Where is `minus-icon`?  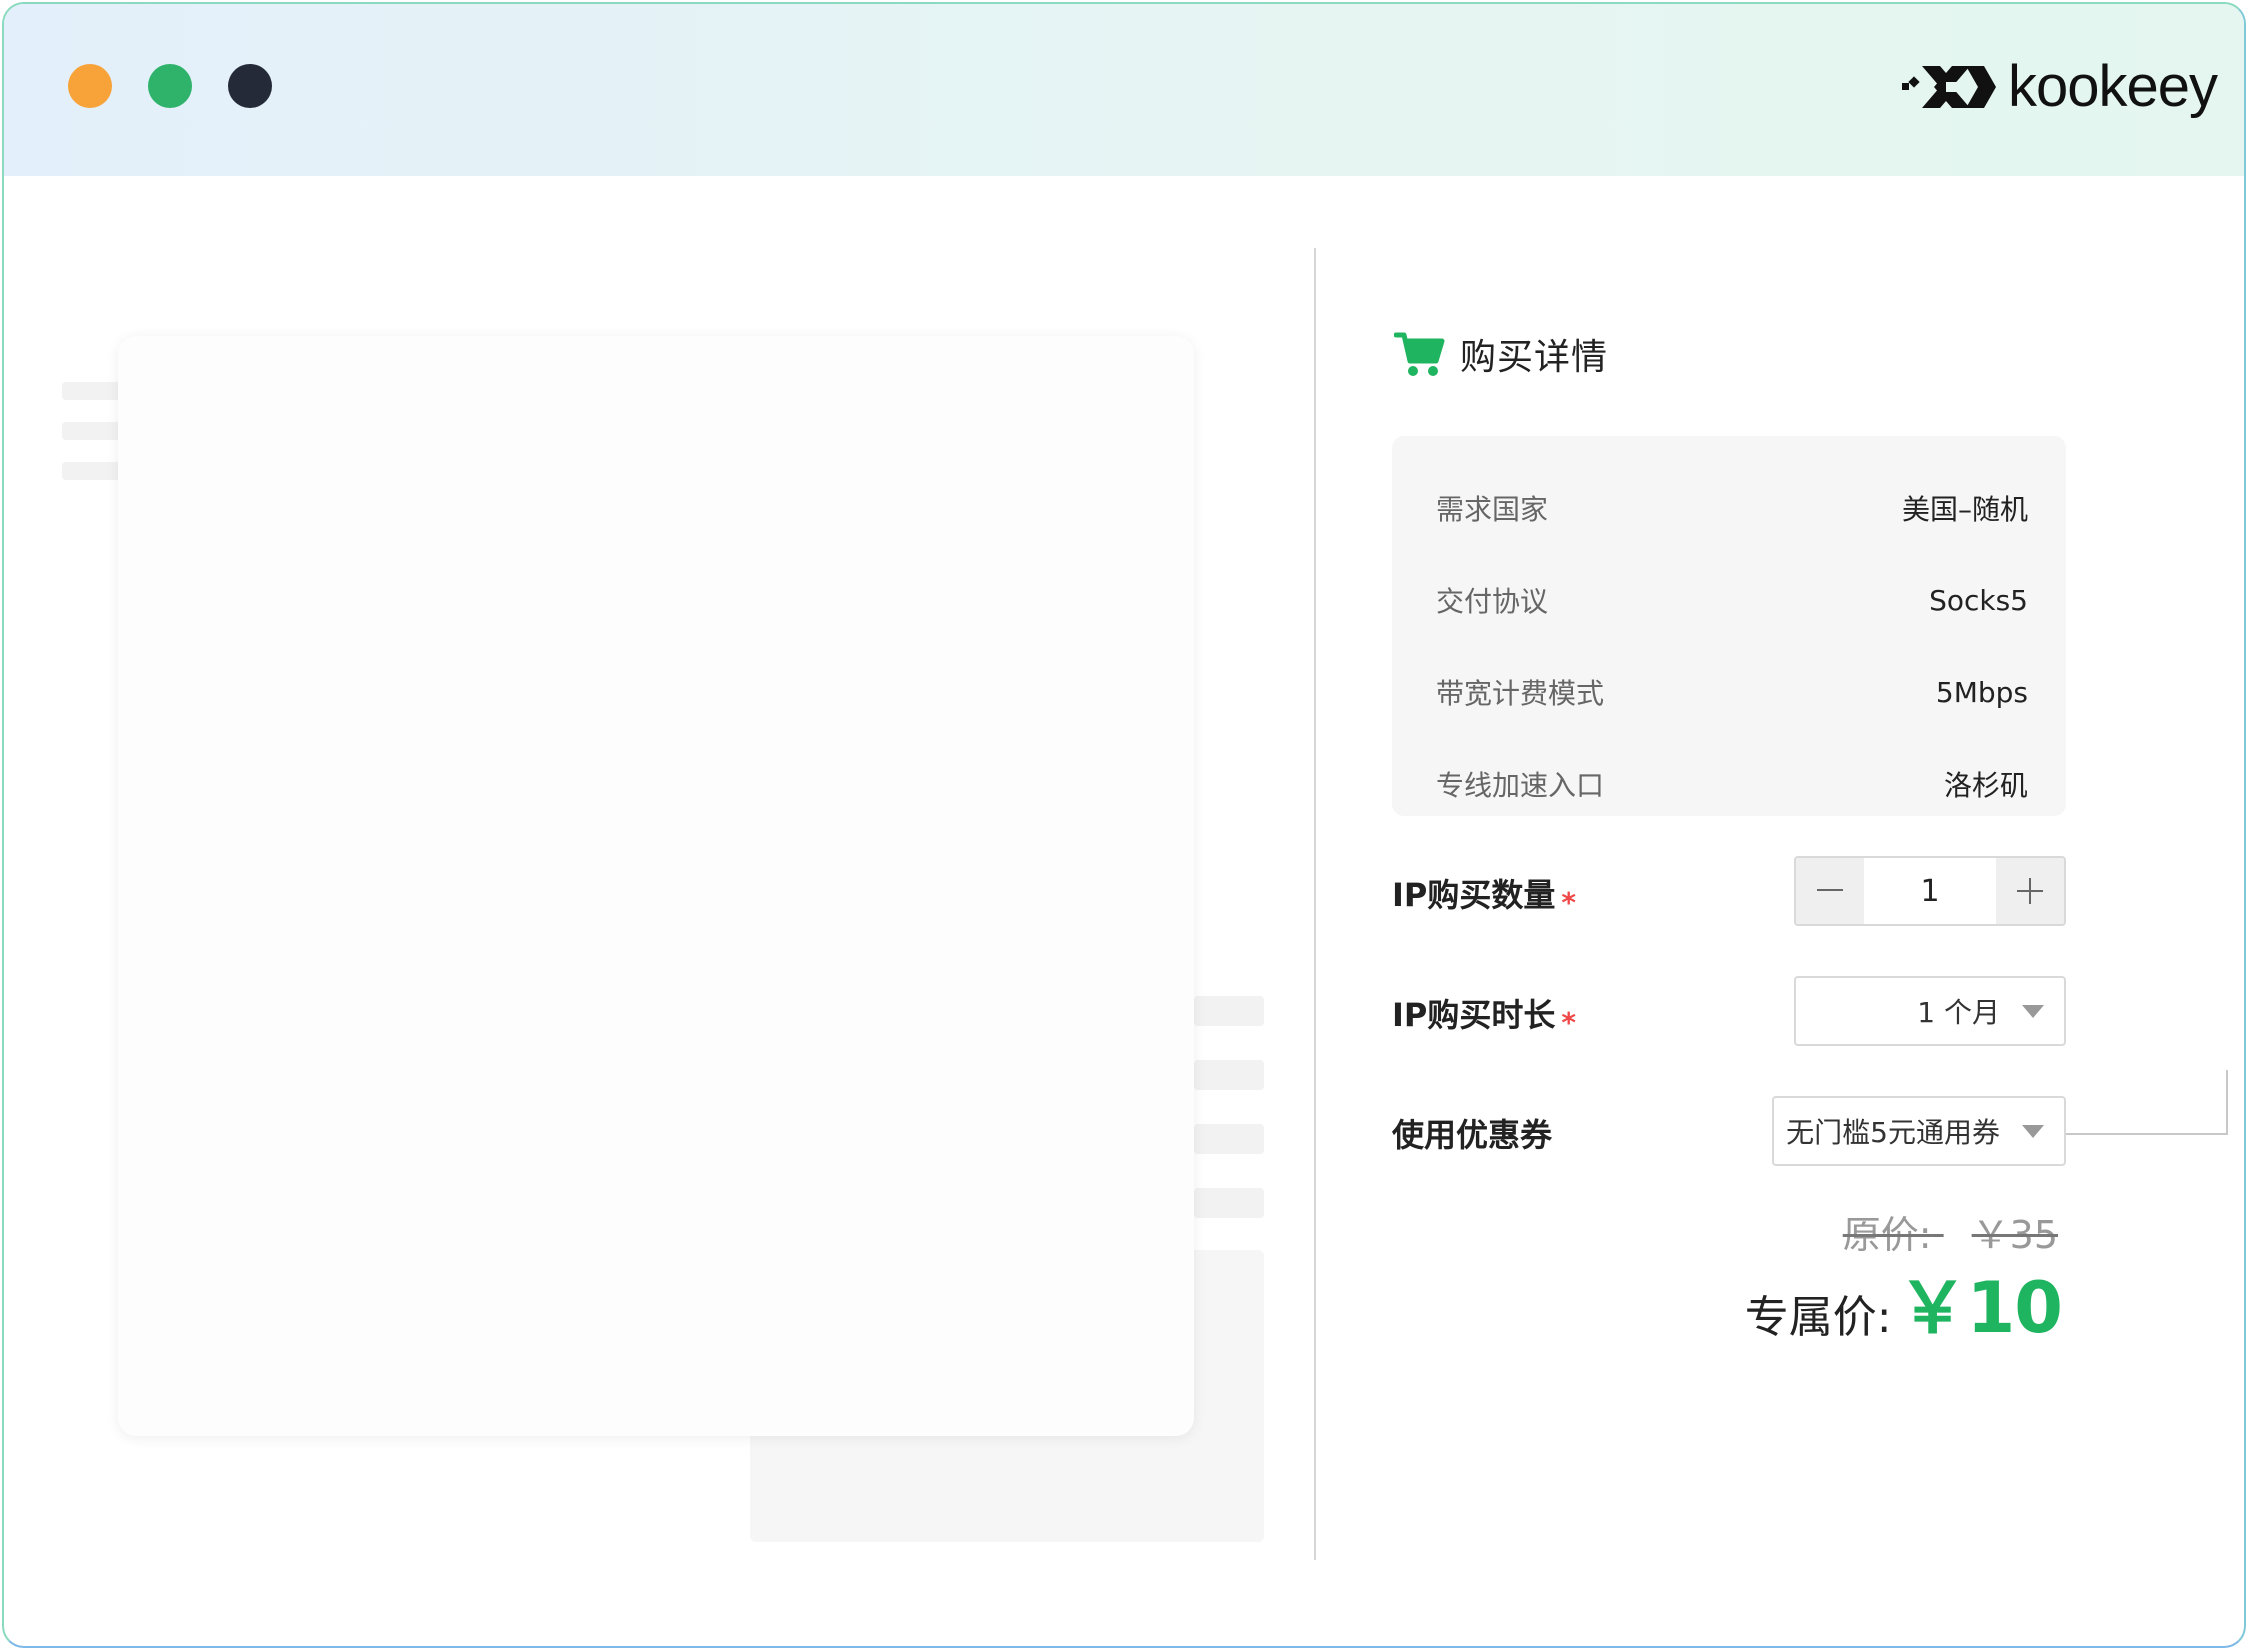 minus-icon is located at coordinates (1830, 891).